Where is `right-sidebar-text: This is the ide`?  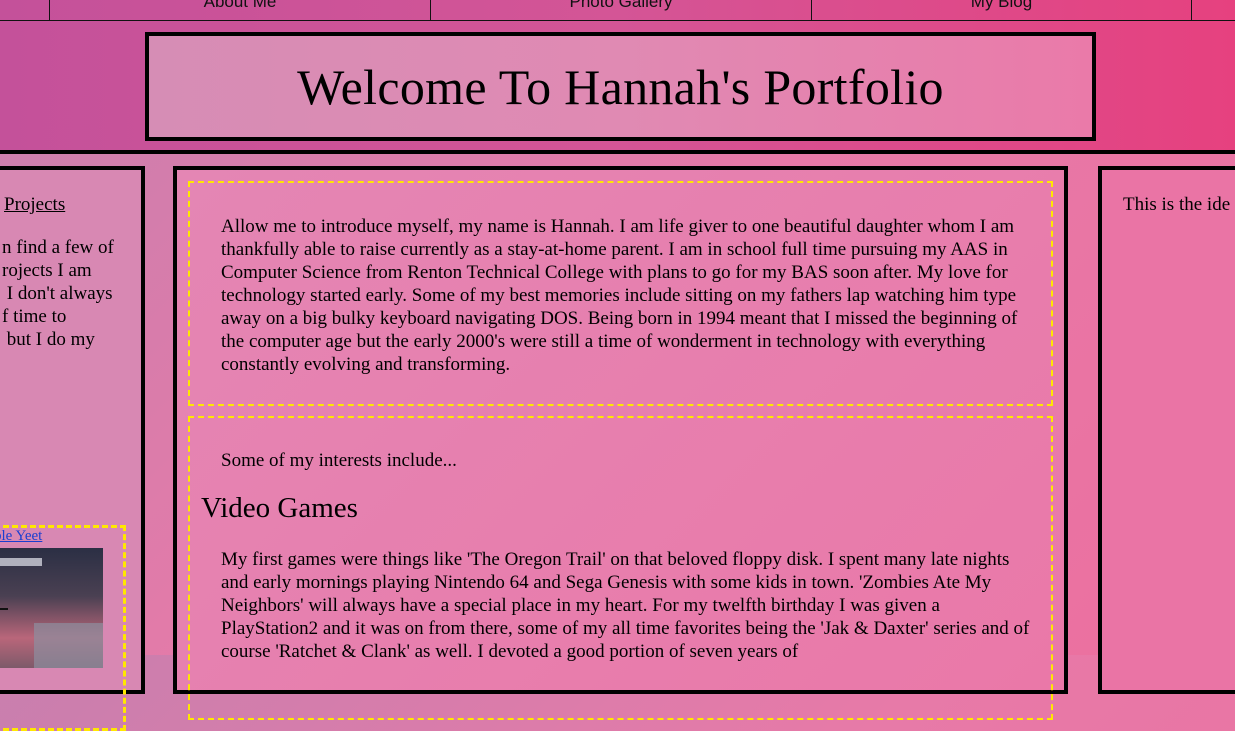 right-sidebar-text: This is the ide is located at coordinates (1177, 204).